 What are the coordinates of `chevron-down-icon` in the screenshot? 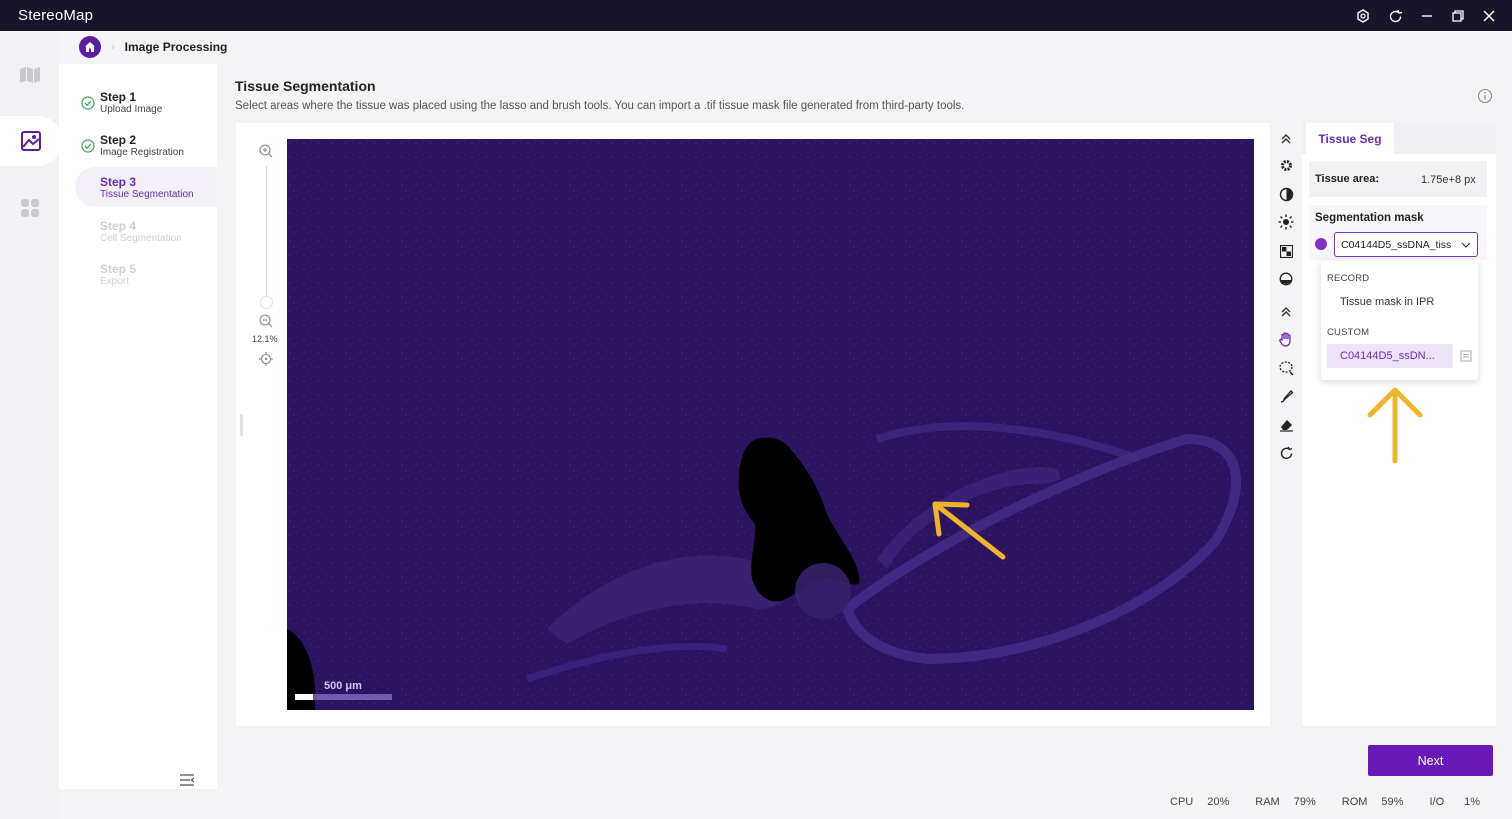 It's located at (1466, 245).